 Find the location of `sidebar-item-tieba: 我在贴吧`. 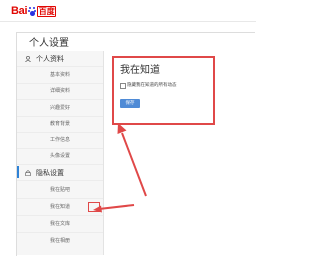

sidebar-item-tieba: 我在贴吧 is located at coordinates (60, 190).